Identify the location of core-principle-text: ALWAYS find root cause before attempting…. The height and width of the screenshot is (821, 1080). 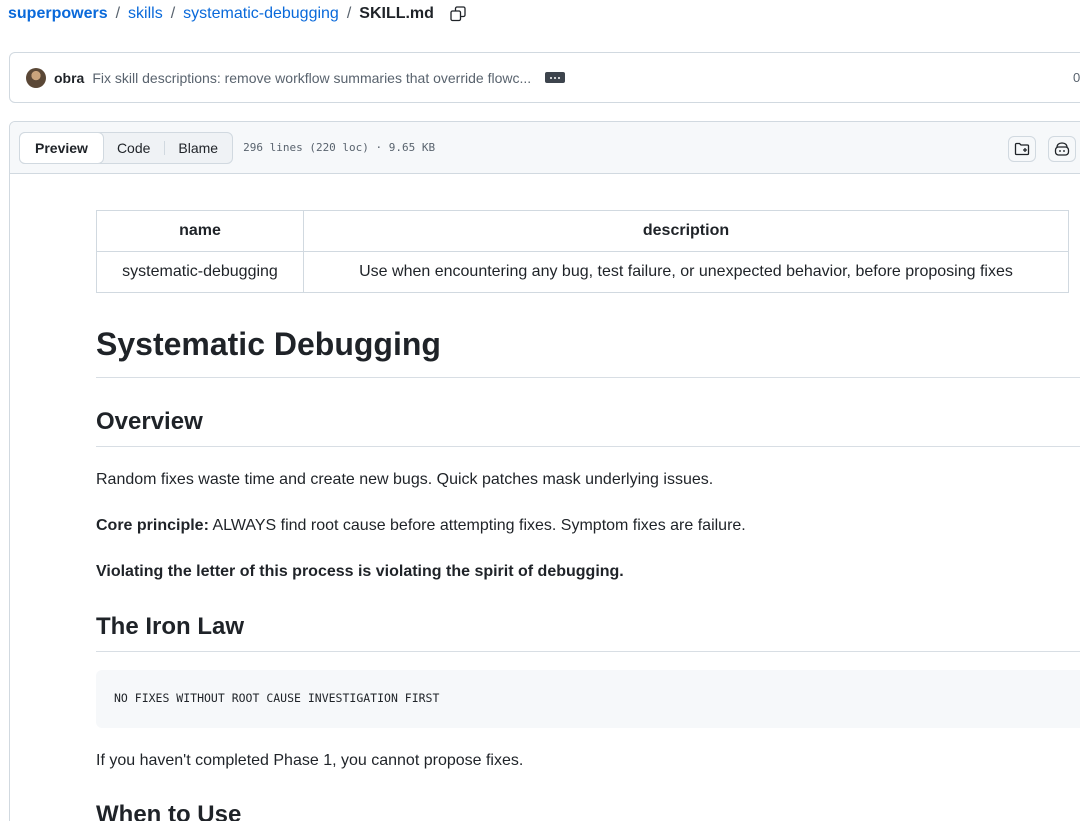
(477, 525).